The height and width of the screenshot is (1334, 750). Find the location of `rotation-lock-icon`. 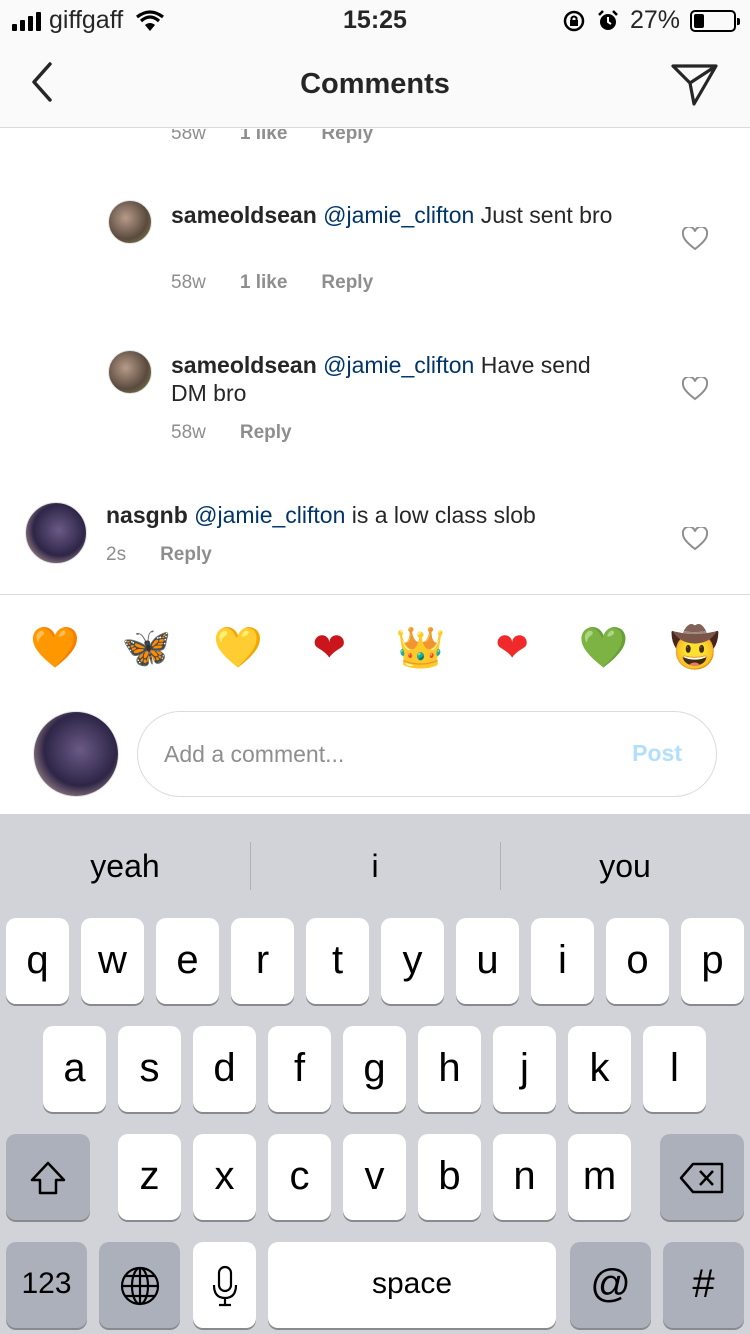

rotation-lock-icon is located at coordinates (574, 20).